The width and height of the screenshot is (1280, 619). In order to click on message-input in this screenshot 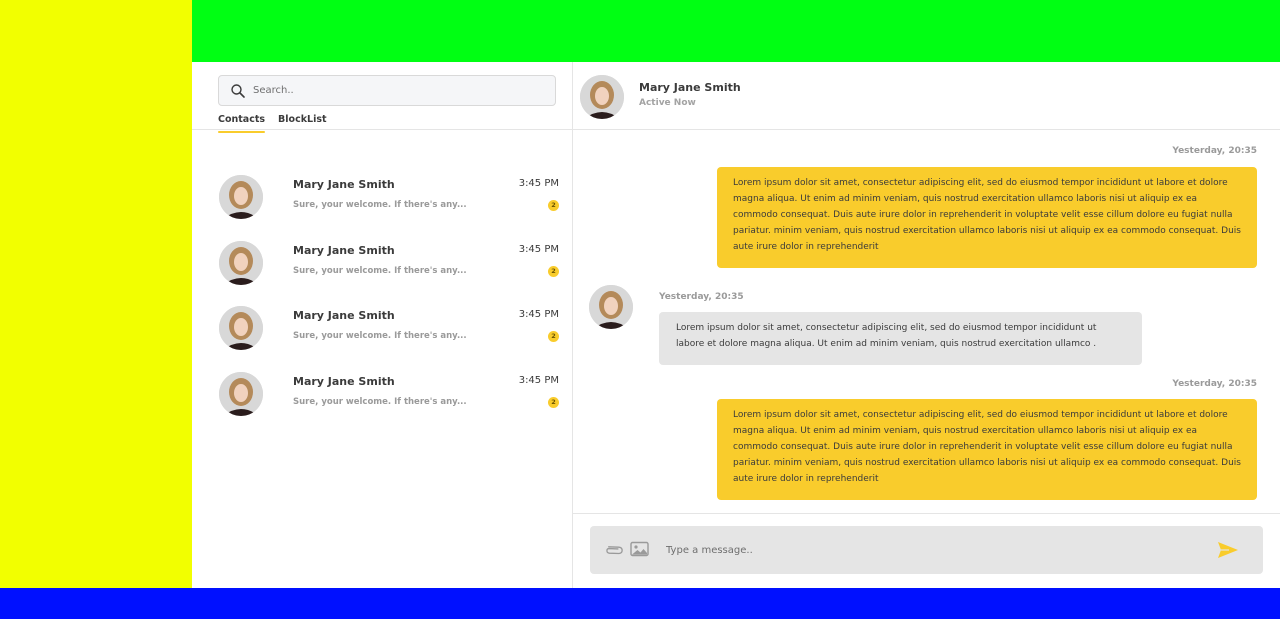, I will do `click(936, 550)`.